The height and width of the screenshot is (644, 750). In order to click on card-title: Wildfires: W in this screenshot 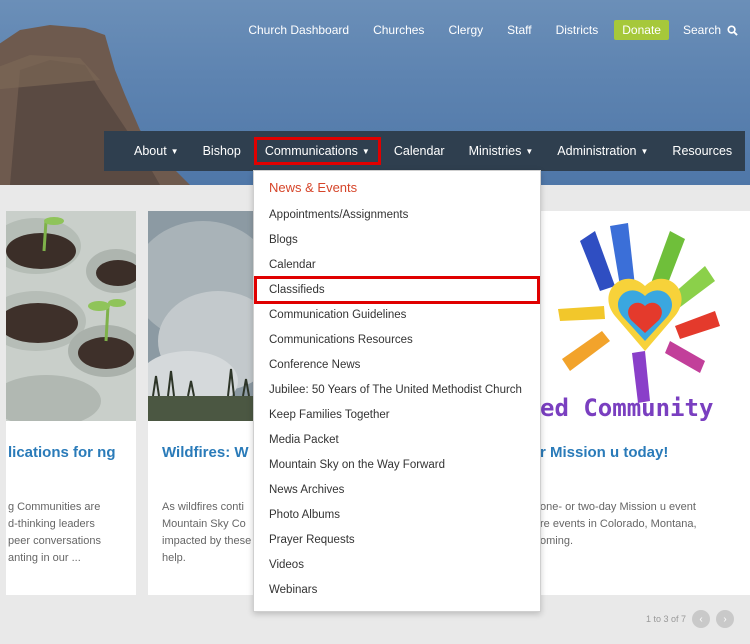, I will do `click(205, 452)`.